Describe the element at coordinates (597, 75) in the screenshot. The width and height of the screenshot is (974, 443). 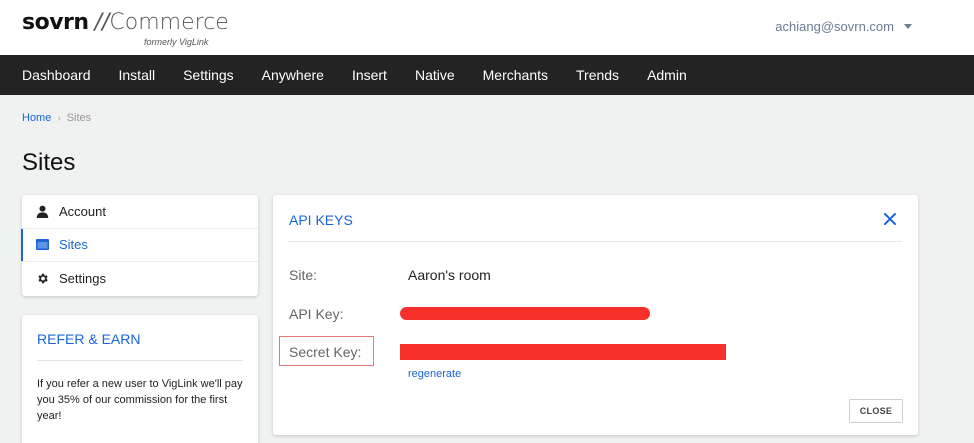
I see `nav-item-trends: Trends` at that location.